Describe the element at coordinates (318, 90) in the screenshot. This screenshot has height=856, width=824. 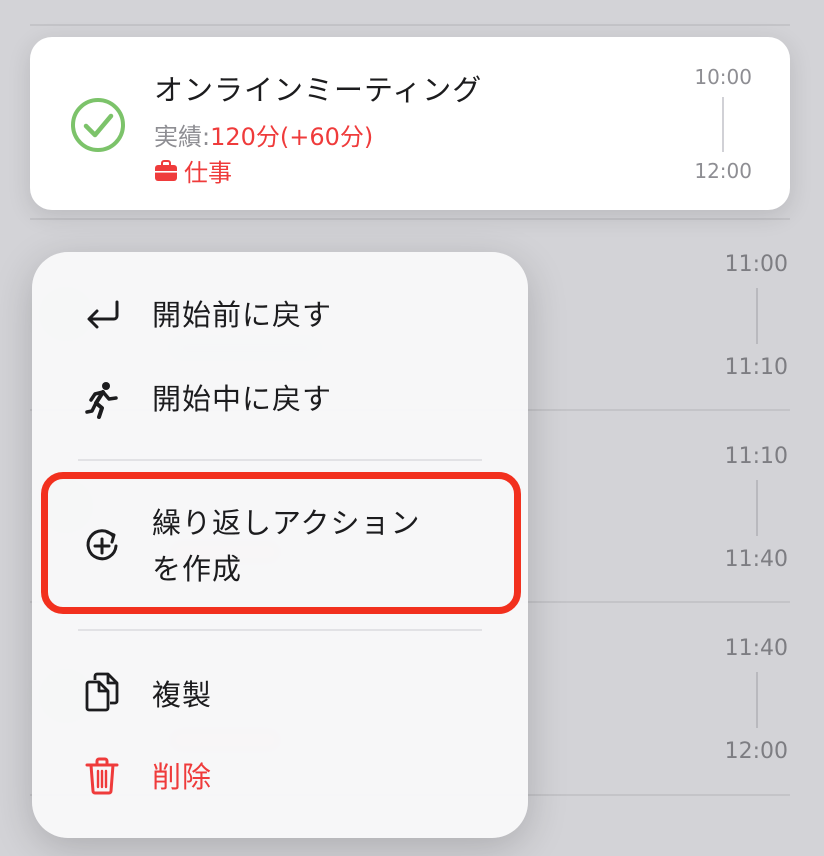
I see `event-title: オンラインミーティング` at that location.